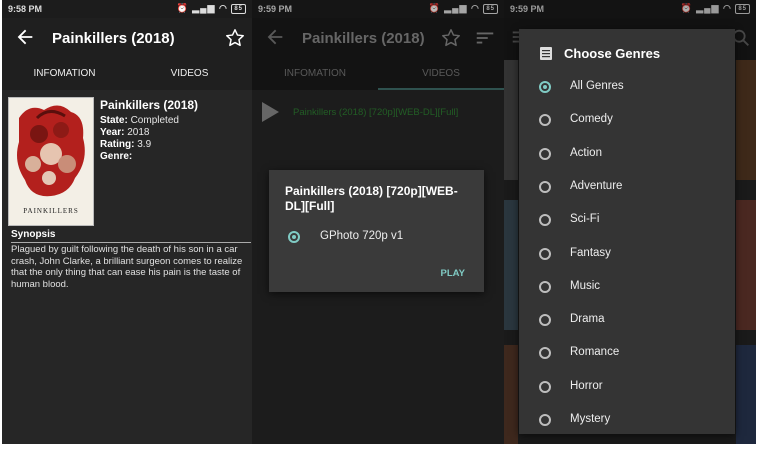 Image resolution: width=757 pixels, height=449 pixels. I want to click on genre-label: Action, so click(586, 152).